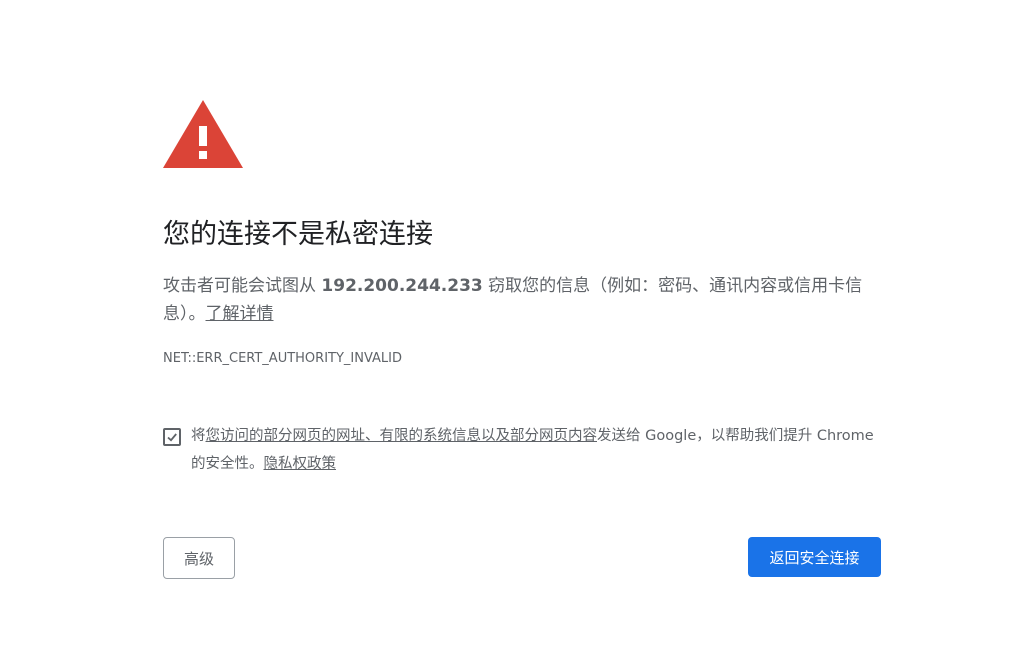  What do you see at coordinates (814, 557) in the screenshot?
I see `back-to-safety-button: 返回安全连接` at bounding box center [814, 557].